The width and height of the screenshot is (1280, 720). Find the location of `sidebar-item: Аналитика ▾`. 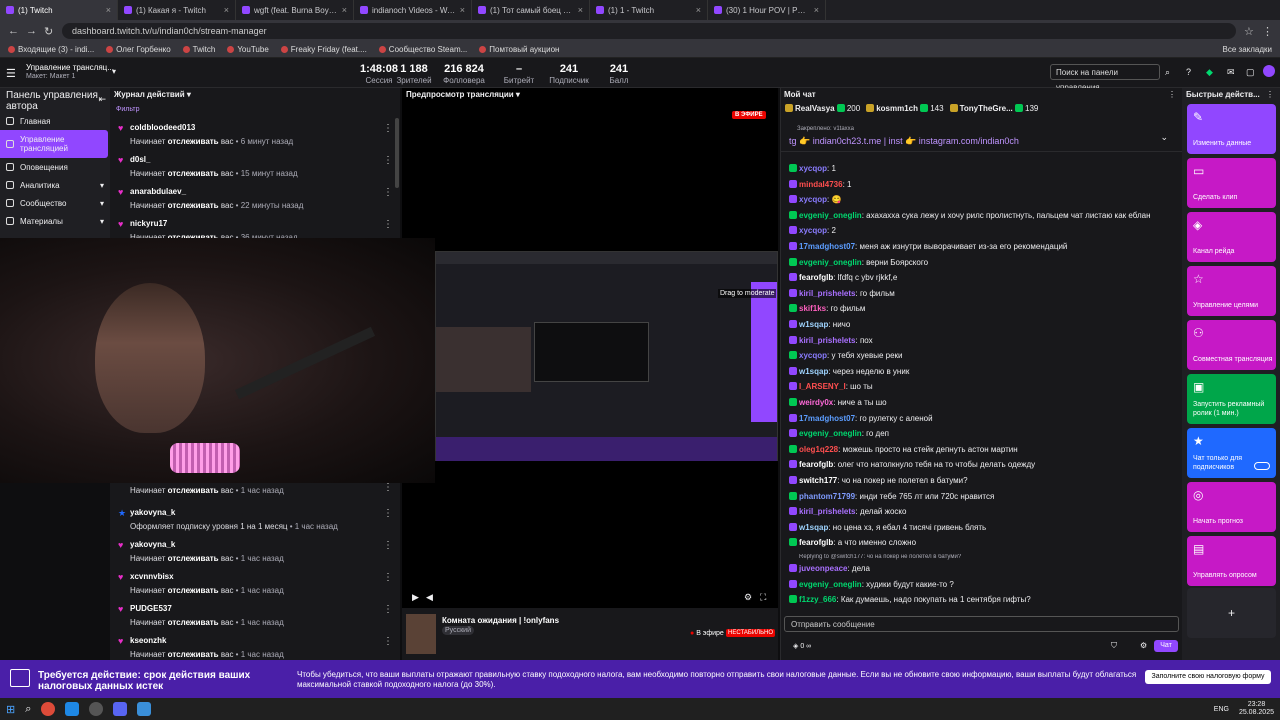

sidebar-item: Аналитика ▾ is located at coordinates (55, 185).